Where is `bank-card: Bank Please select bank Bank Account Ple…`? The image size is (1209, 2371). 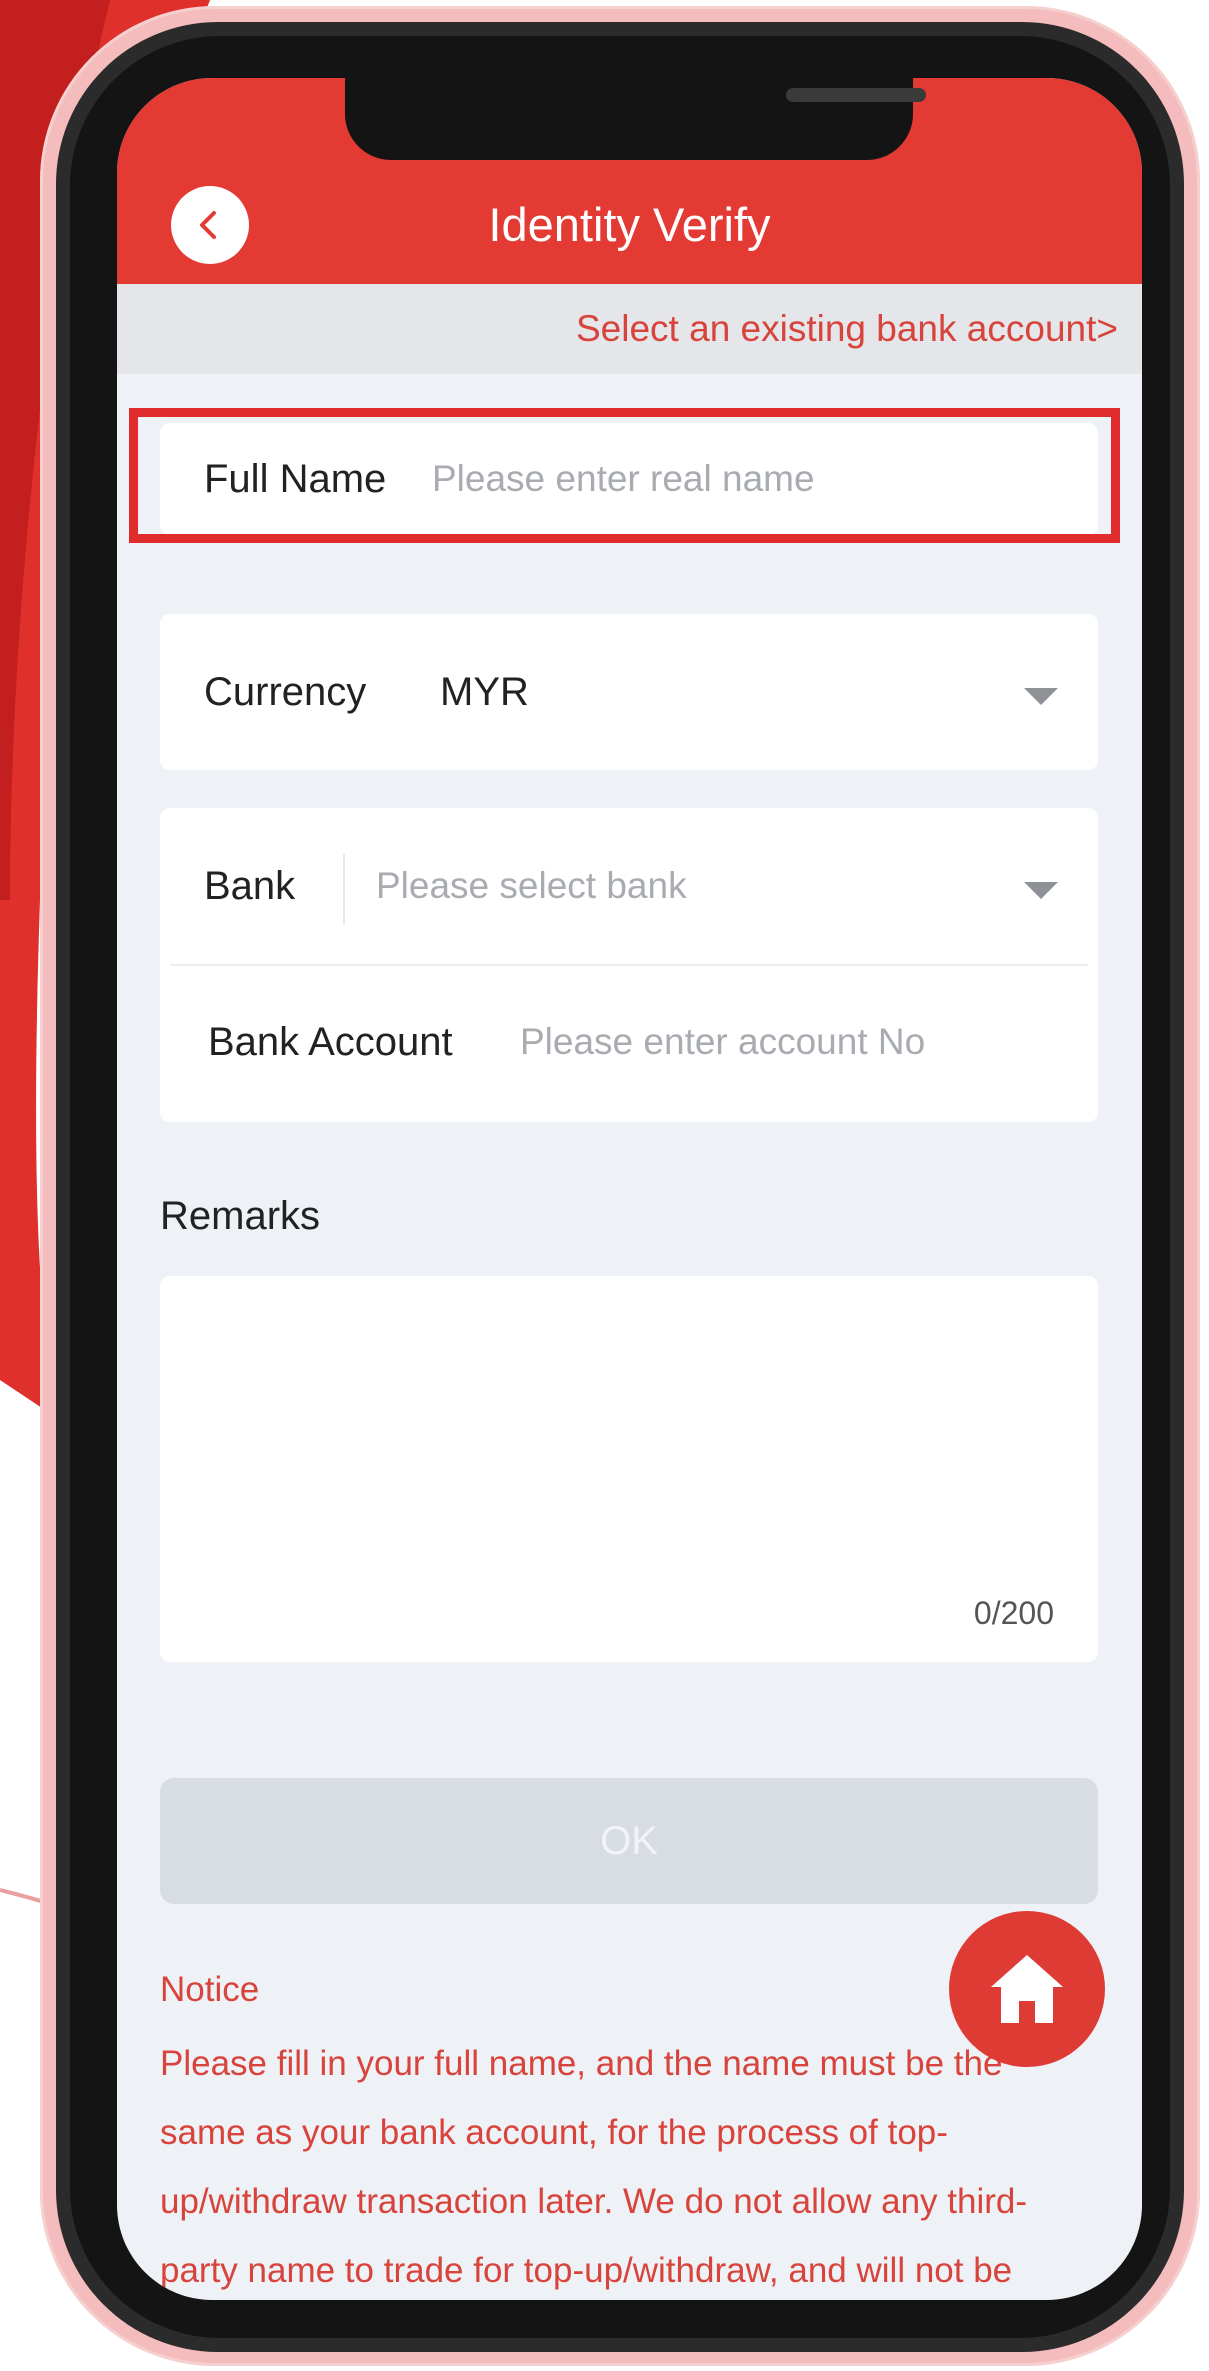 bank-card: Bank Please select bank Bank Account Ple… is located at coordinates (629, 965).